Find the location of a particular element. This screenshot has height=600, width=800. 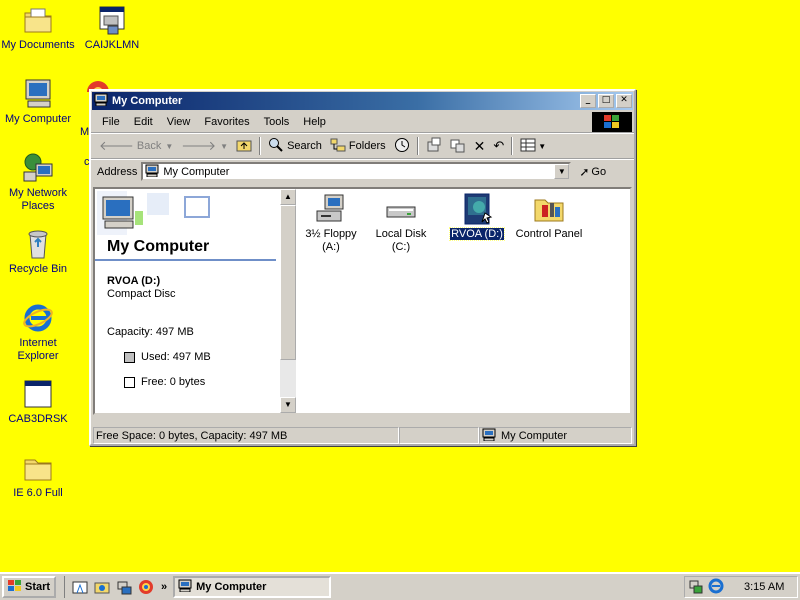

history-icon is located at coordinates (402, 146).